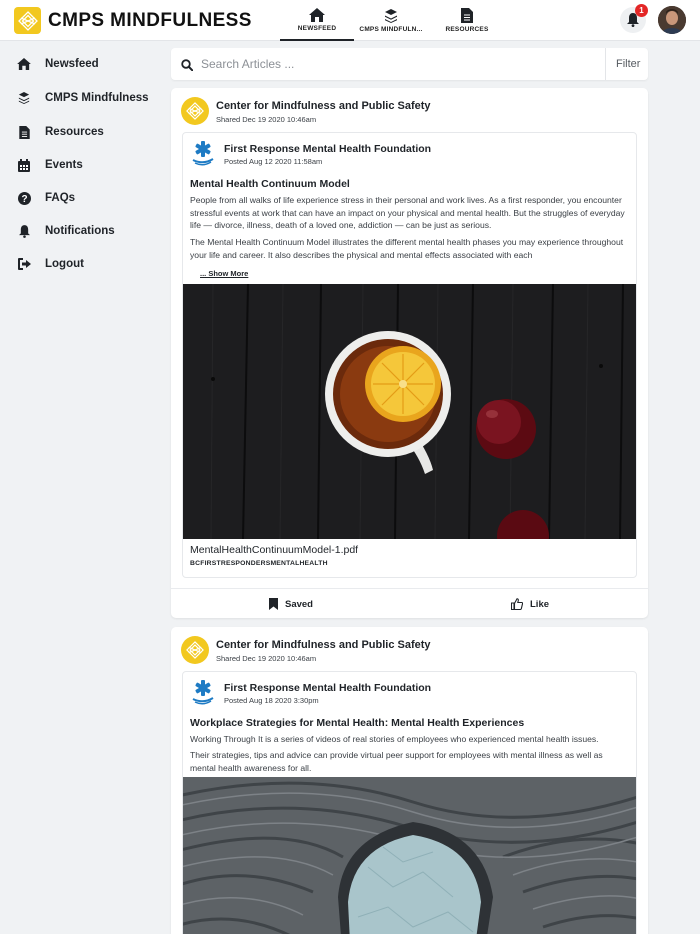 Image resolution: width=700 pixels, height=934 pixels. I want to click on tab-newsfeed: NEWSFEED, so click(317, 20).